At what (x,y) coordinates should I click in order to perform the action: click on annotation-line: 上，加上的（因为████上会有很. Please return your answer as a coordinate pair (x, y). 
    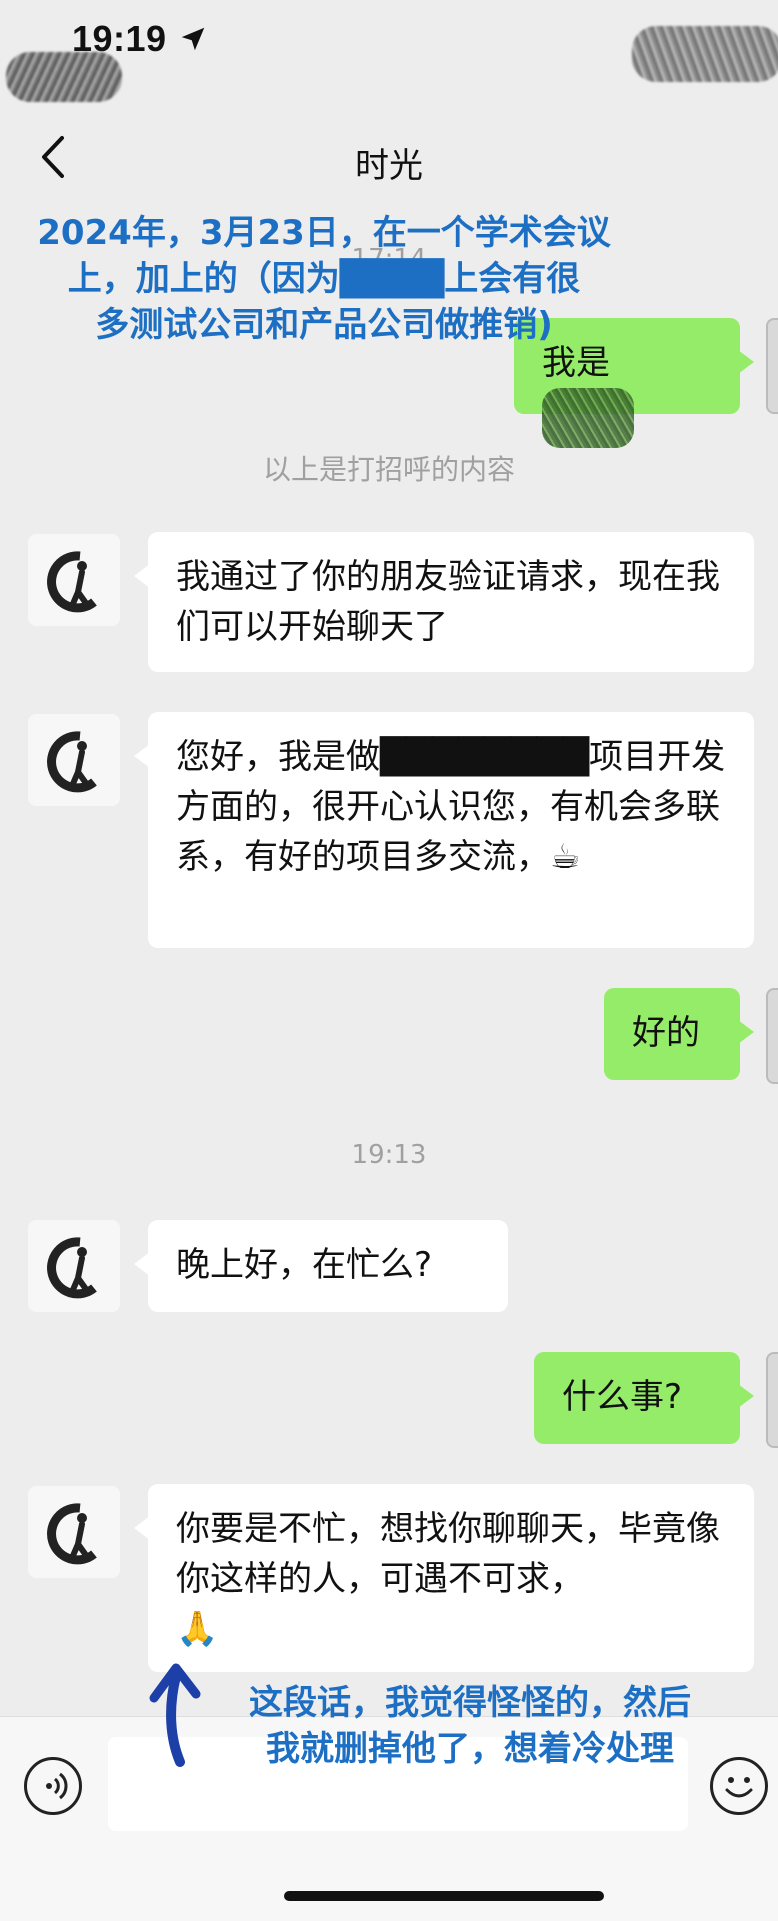
    Looking at the image, I should click on (324, 279).